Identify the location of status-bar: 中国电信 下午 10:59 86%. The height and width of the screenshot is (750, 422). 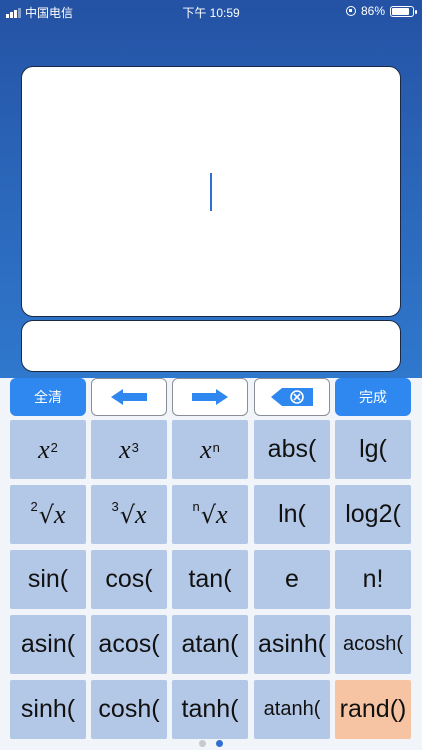
(211, 11).